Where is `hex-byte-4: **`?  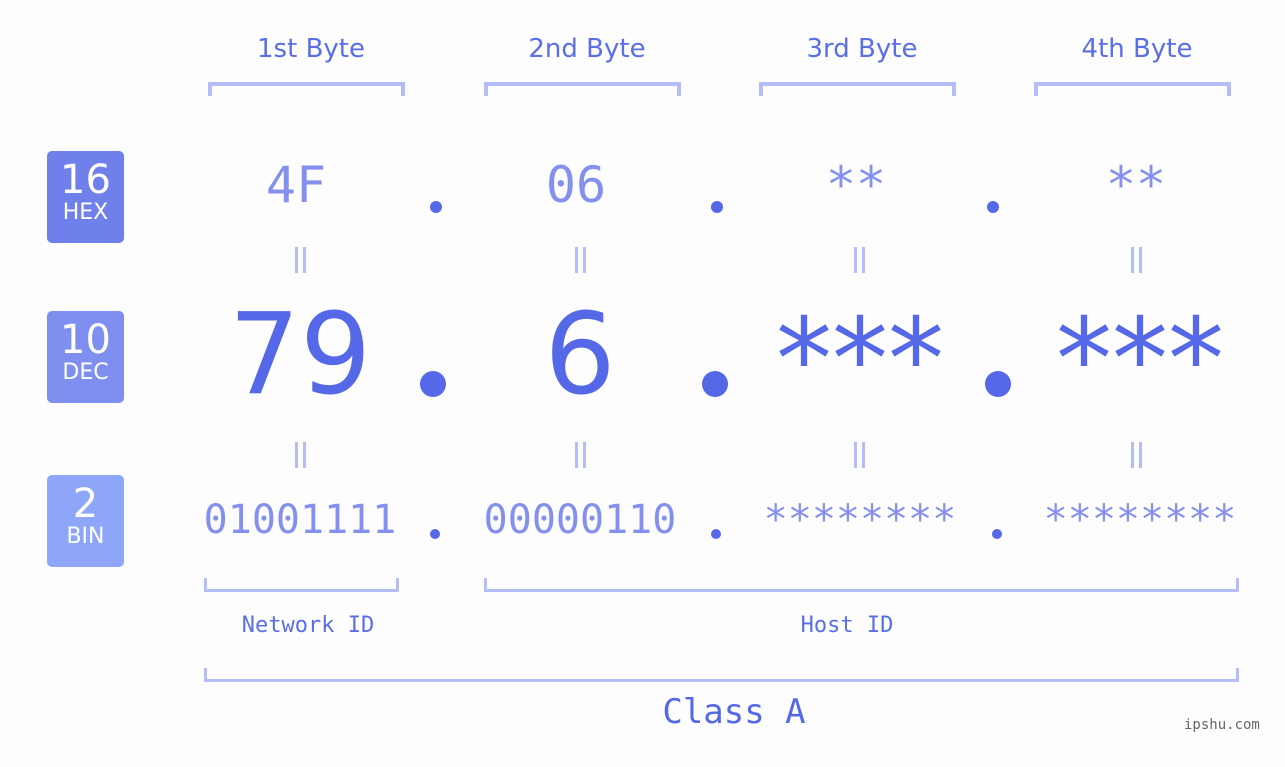 hex-byte-4: ** is located at coordinates (1136, 185).